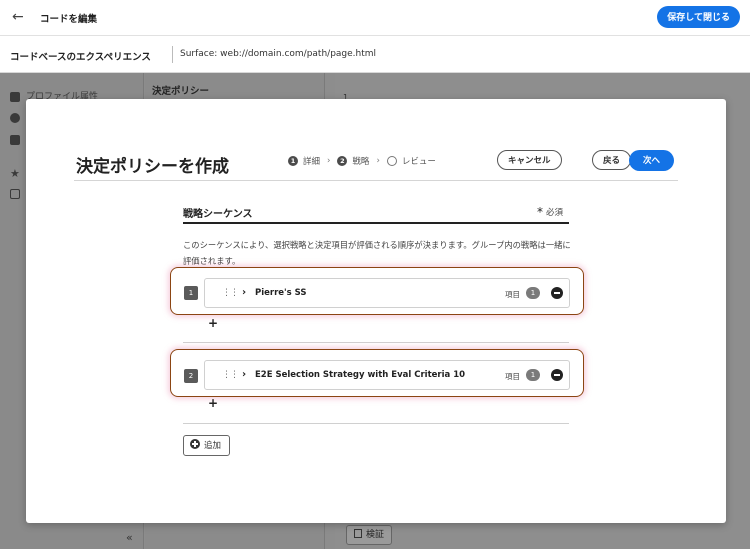  Describe the element at coordinates (278, 54) in the screenshot. I see `surface-label: Surface: web://domain.com/path/page.html` at that location.